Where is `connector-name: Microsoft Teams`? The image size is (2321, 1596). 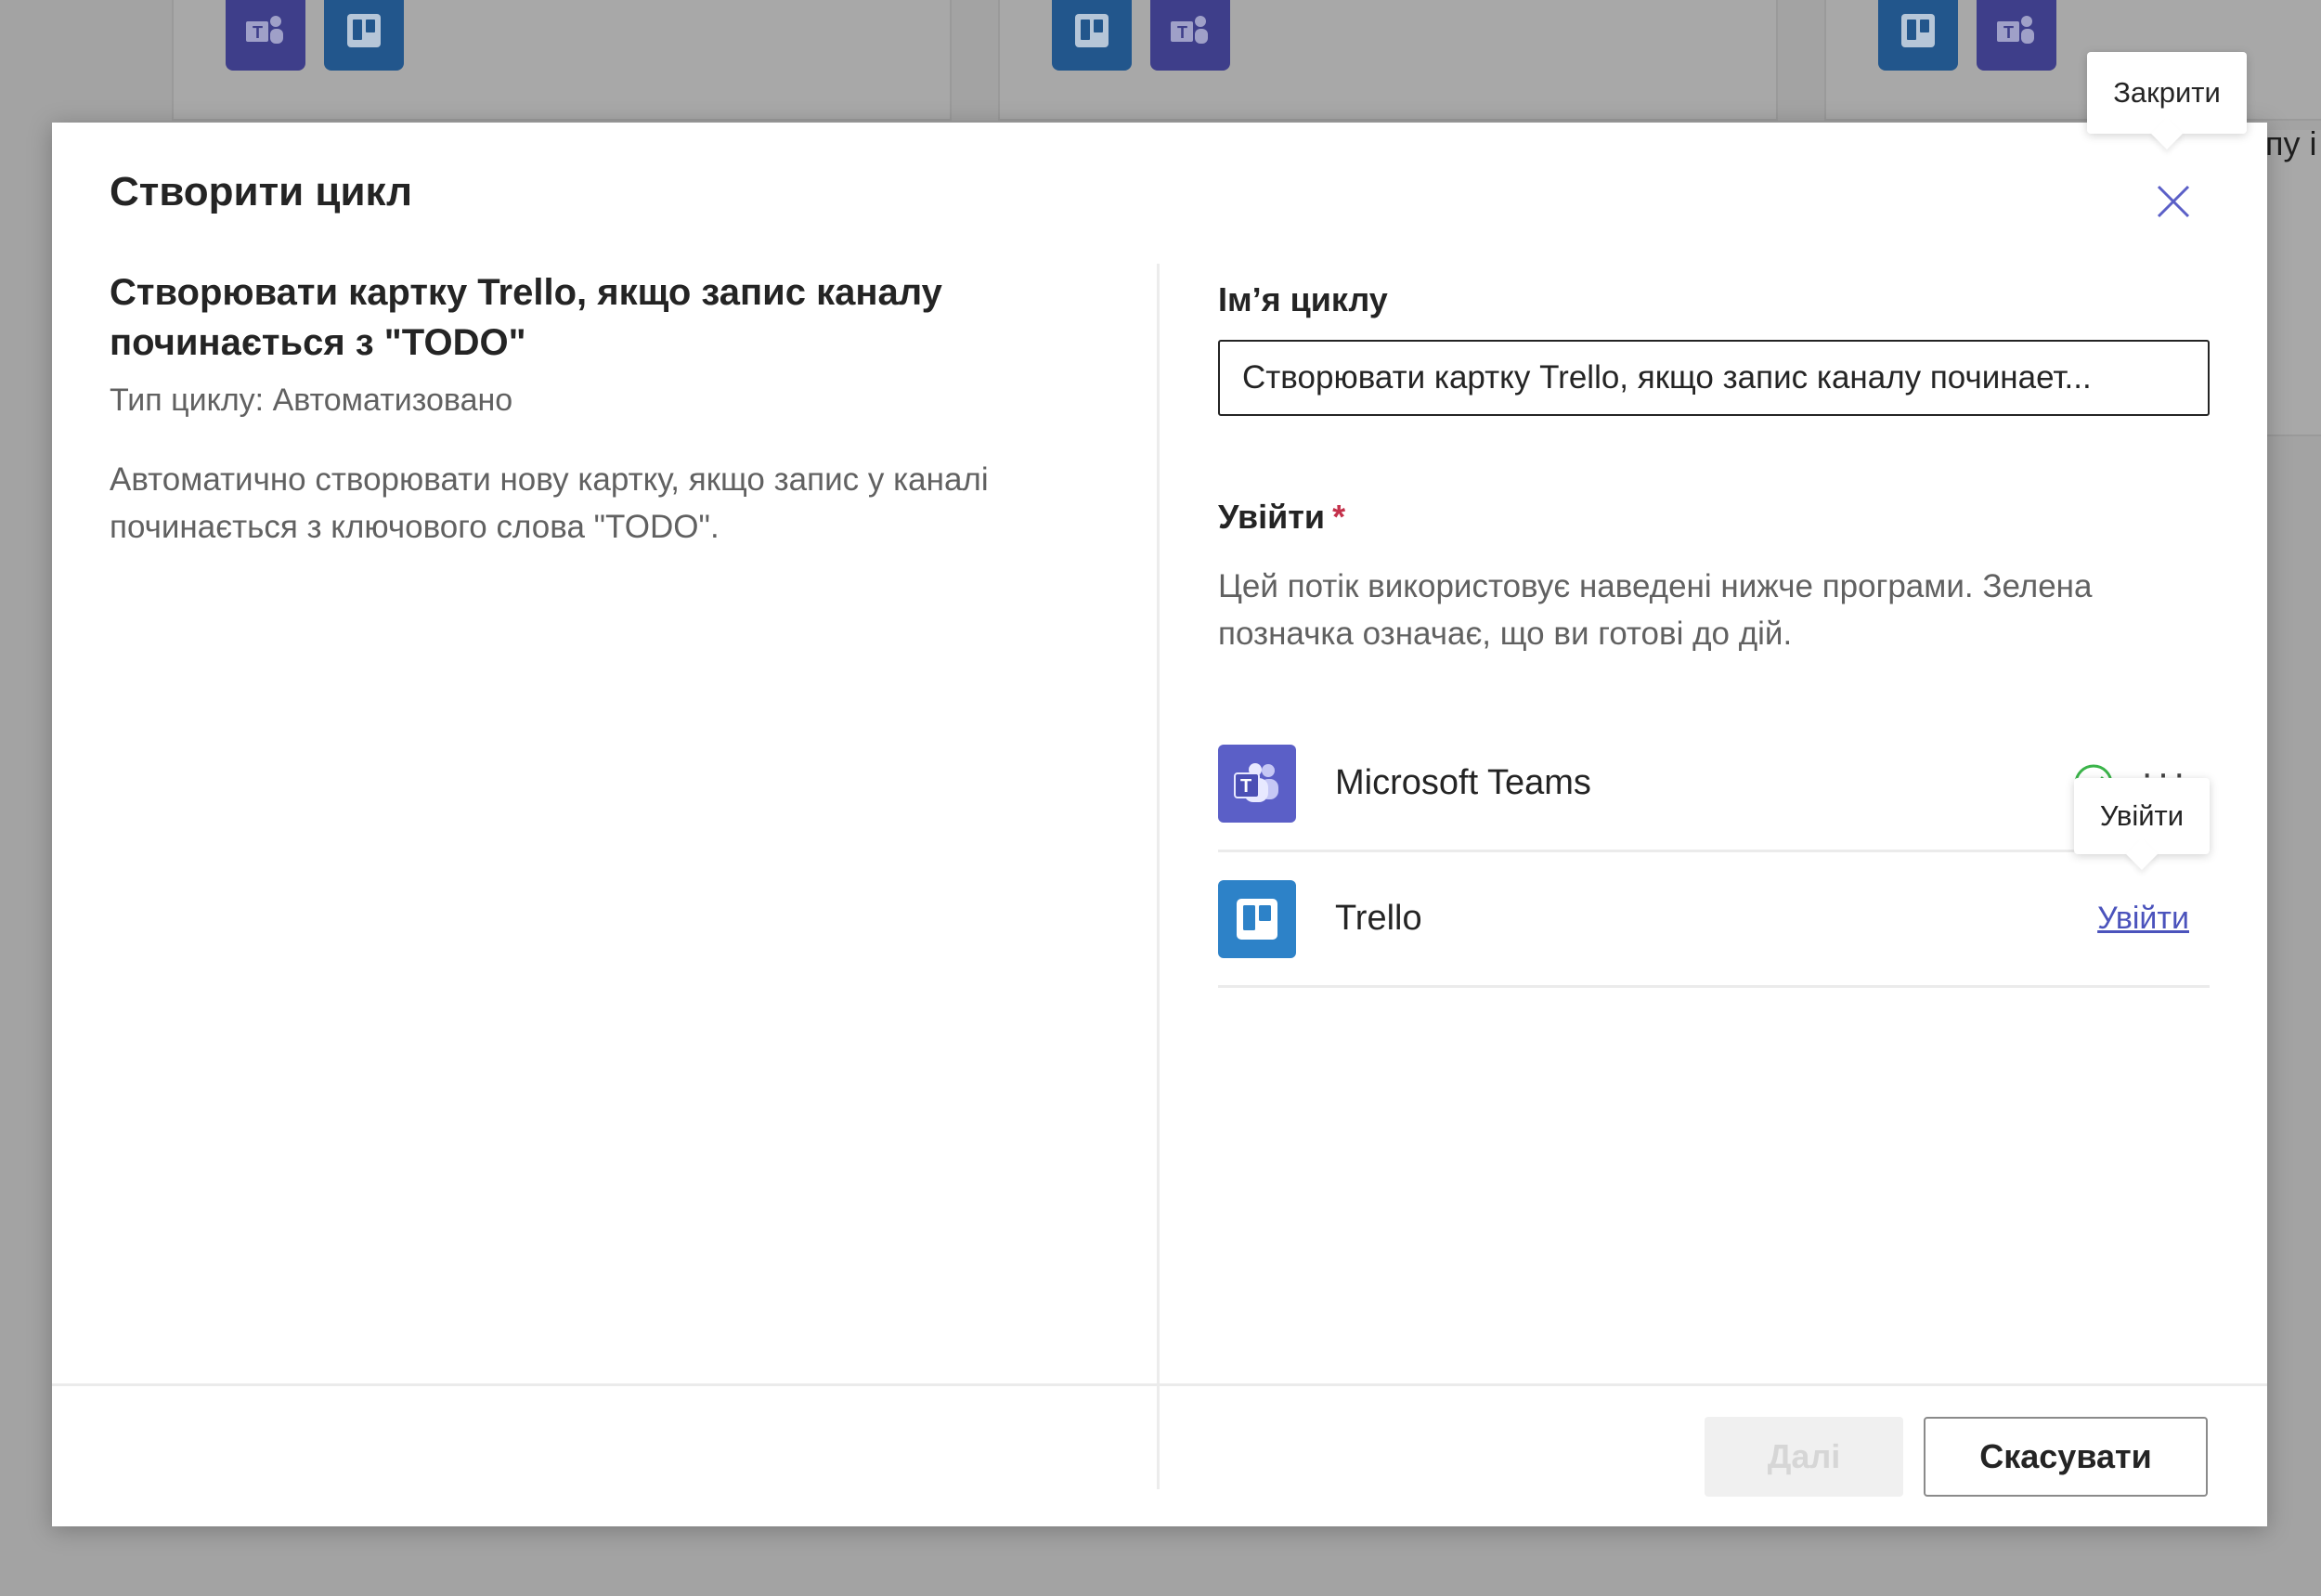 connector-name: Microsoft Teams is located at coordinates (1463, 783).